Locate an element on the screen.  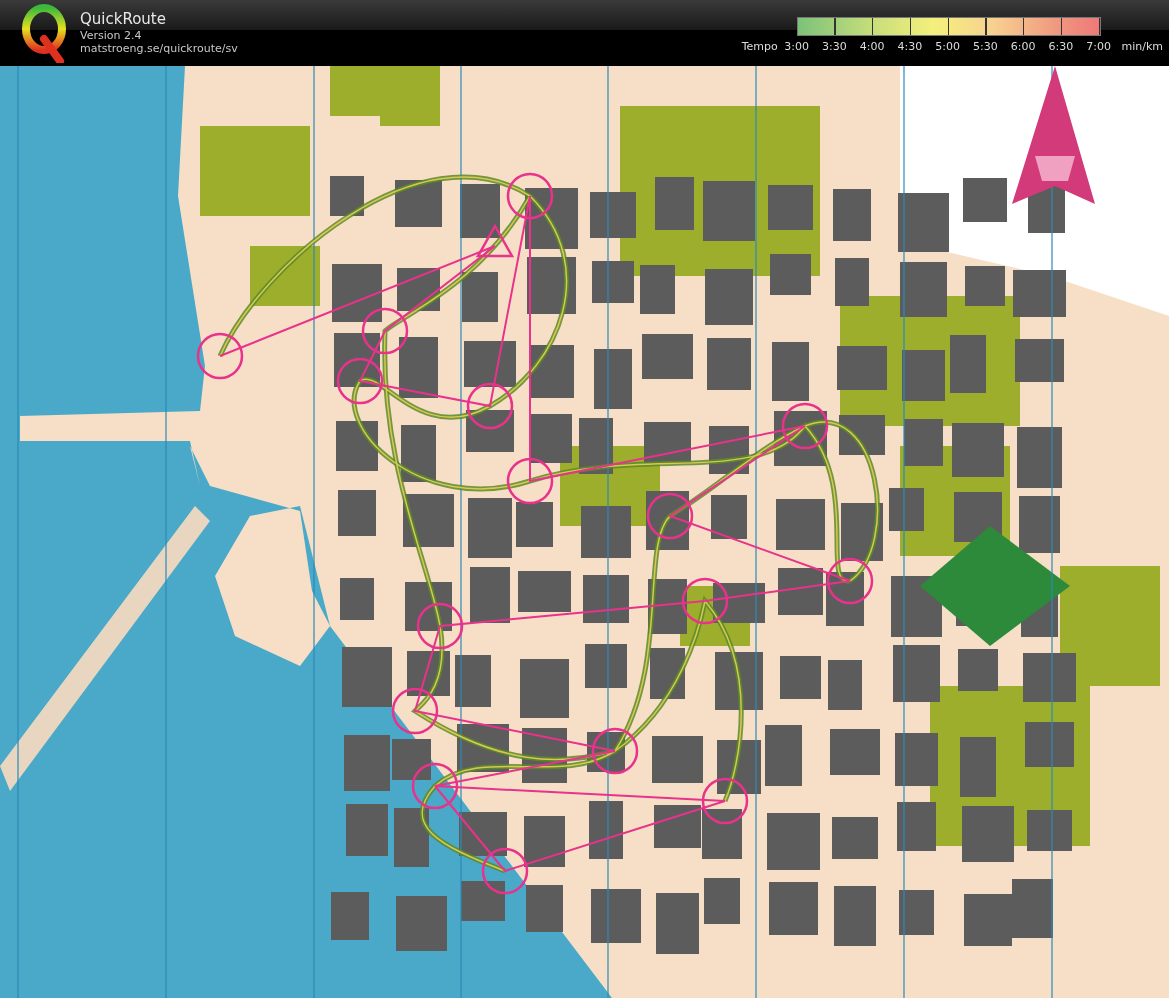
tempo-tick-label: 6:00 is located at coordinates (1023, 46).